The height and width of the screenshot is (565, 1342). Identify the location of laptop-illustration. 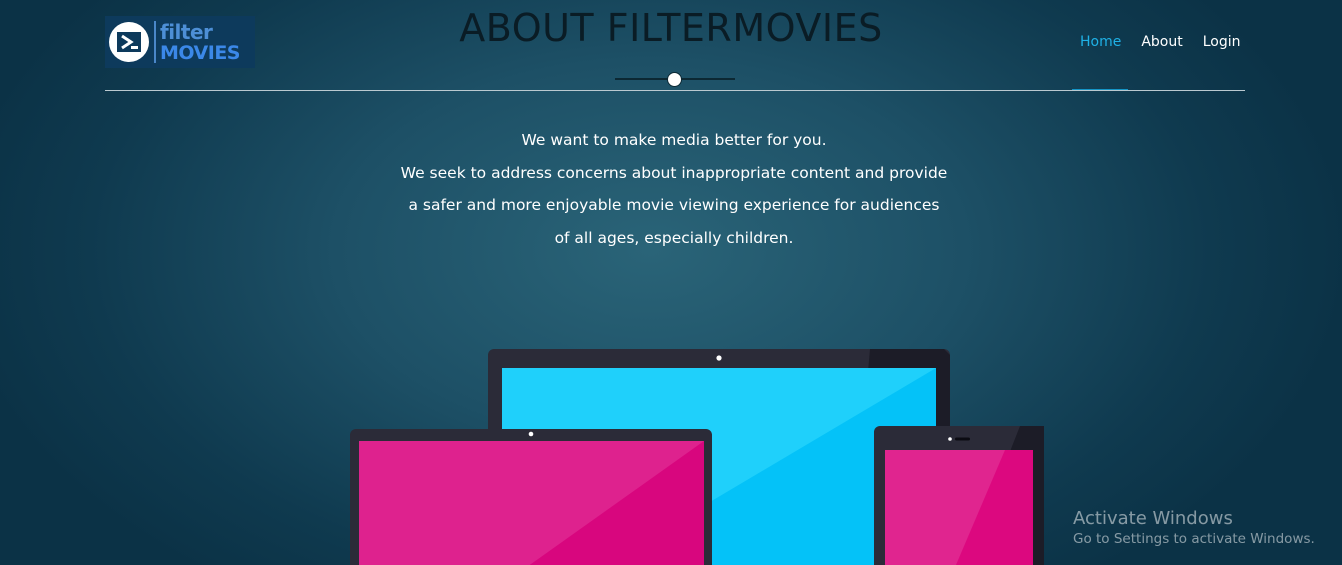
(531, 497).